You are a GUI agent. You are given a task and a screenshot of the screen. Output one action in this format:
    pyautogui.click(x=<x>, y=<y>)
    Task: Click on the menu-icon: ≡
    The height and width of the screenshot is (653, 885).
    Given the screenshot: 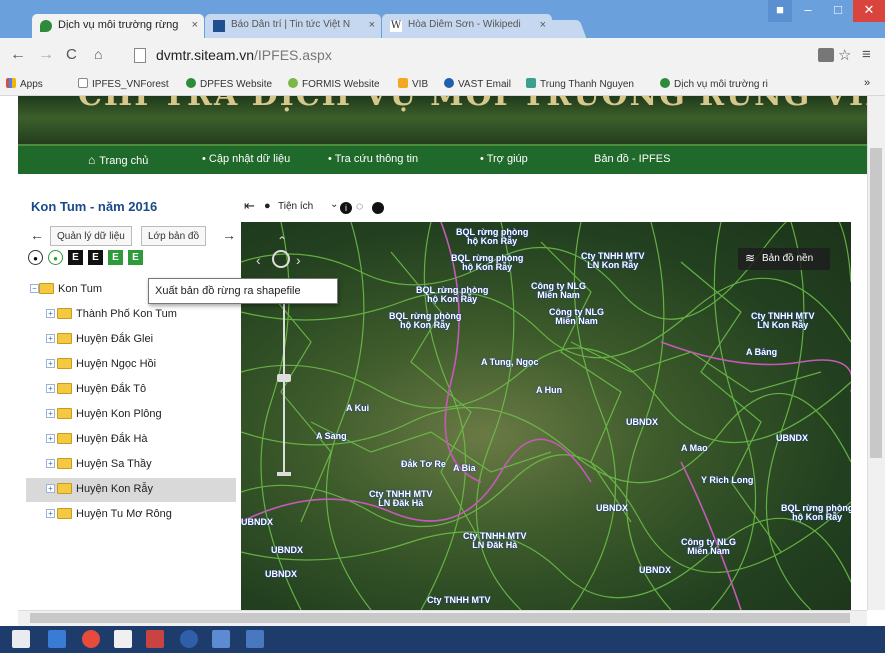 What is the action you would take?
    pyautogui.click(x=866, y=54)
    